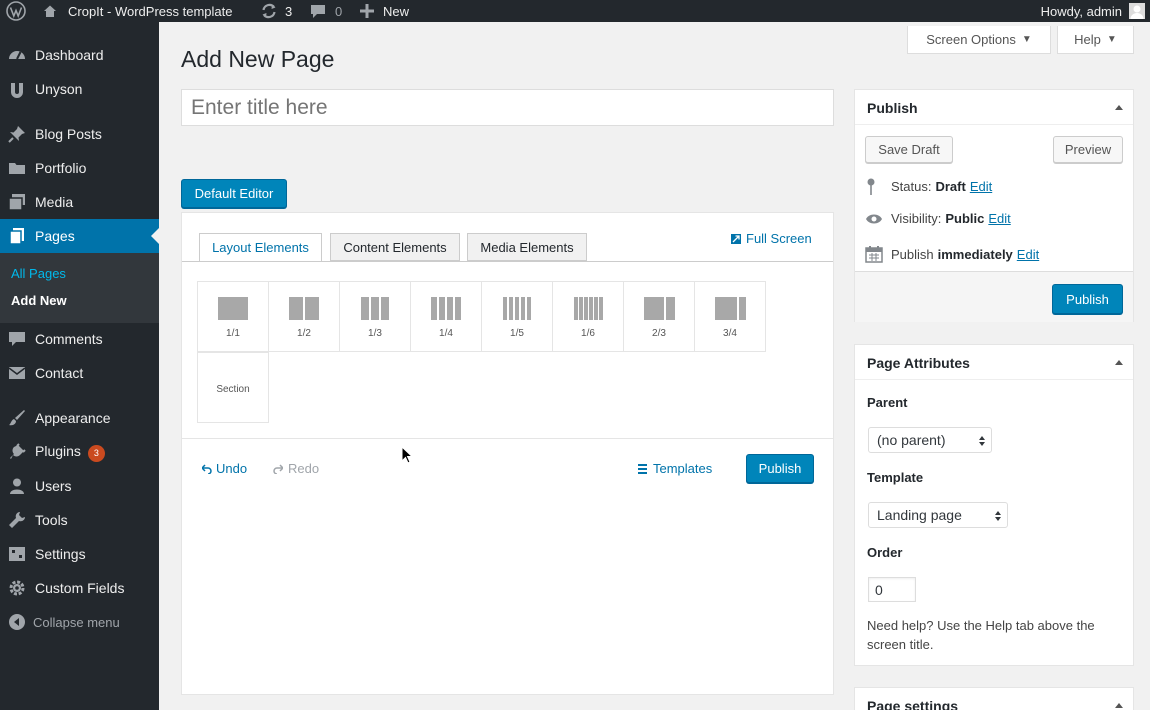  What do you see at coordinates (994, 296) in the screenshot?
I see `publish-actions: Publish` at bounding box center [994, 296].